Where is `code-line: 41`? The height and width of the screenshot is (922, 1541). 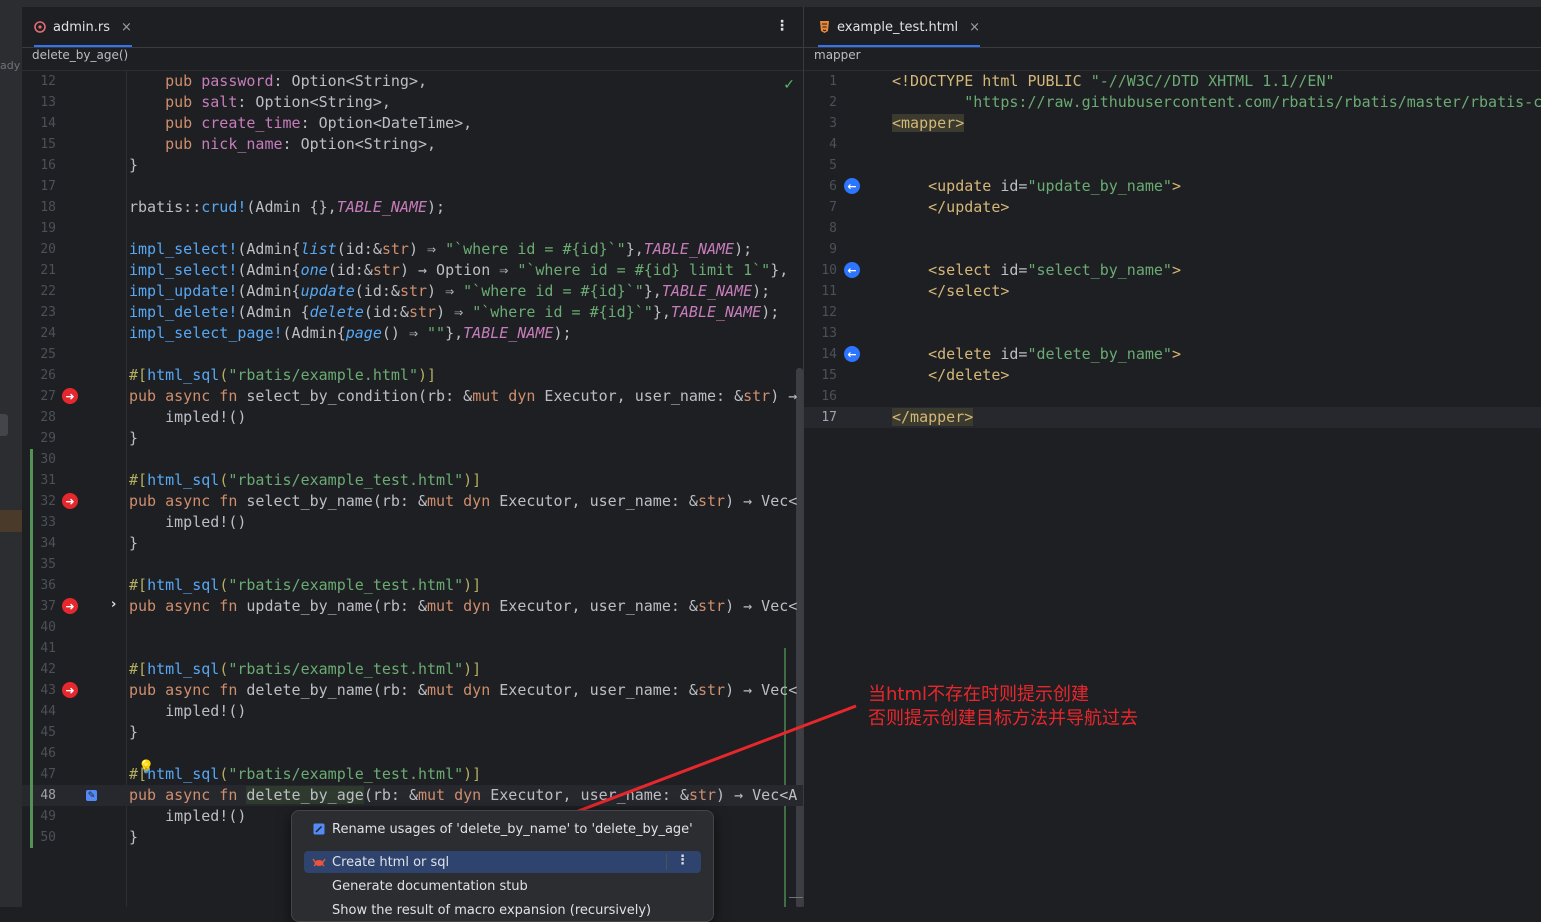 code-line: 41 is located at coordinates (412, 648).